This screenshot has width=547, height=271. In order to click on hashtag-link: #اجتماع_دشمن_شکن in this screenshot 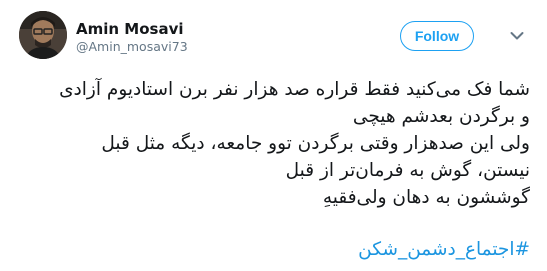, I will do `click(272, 249)`.